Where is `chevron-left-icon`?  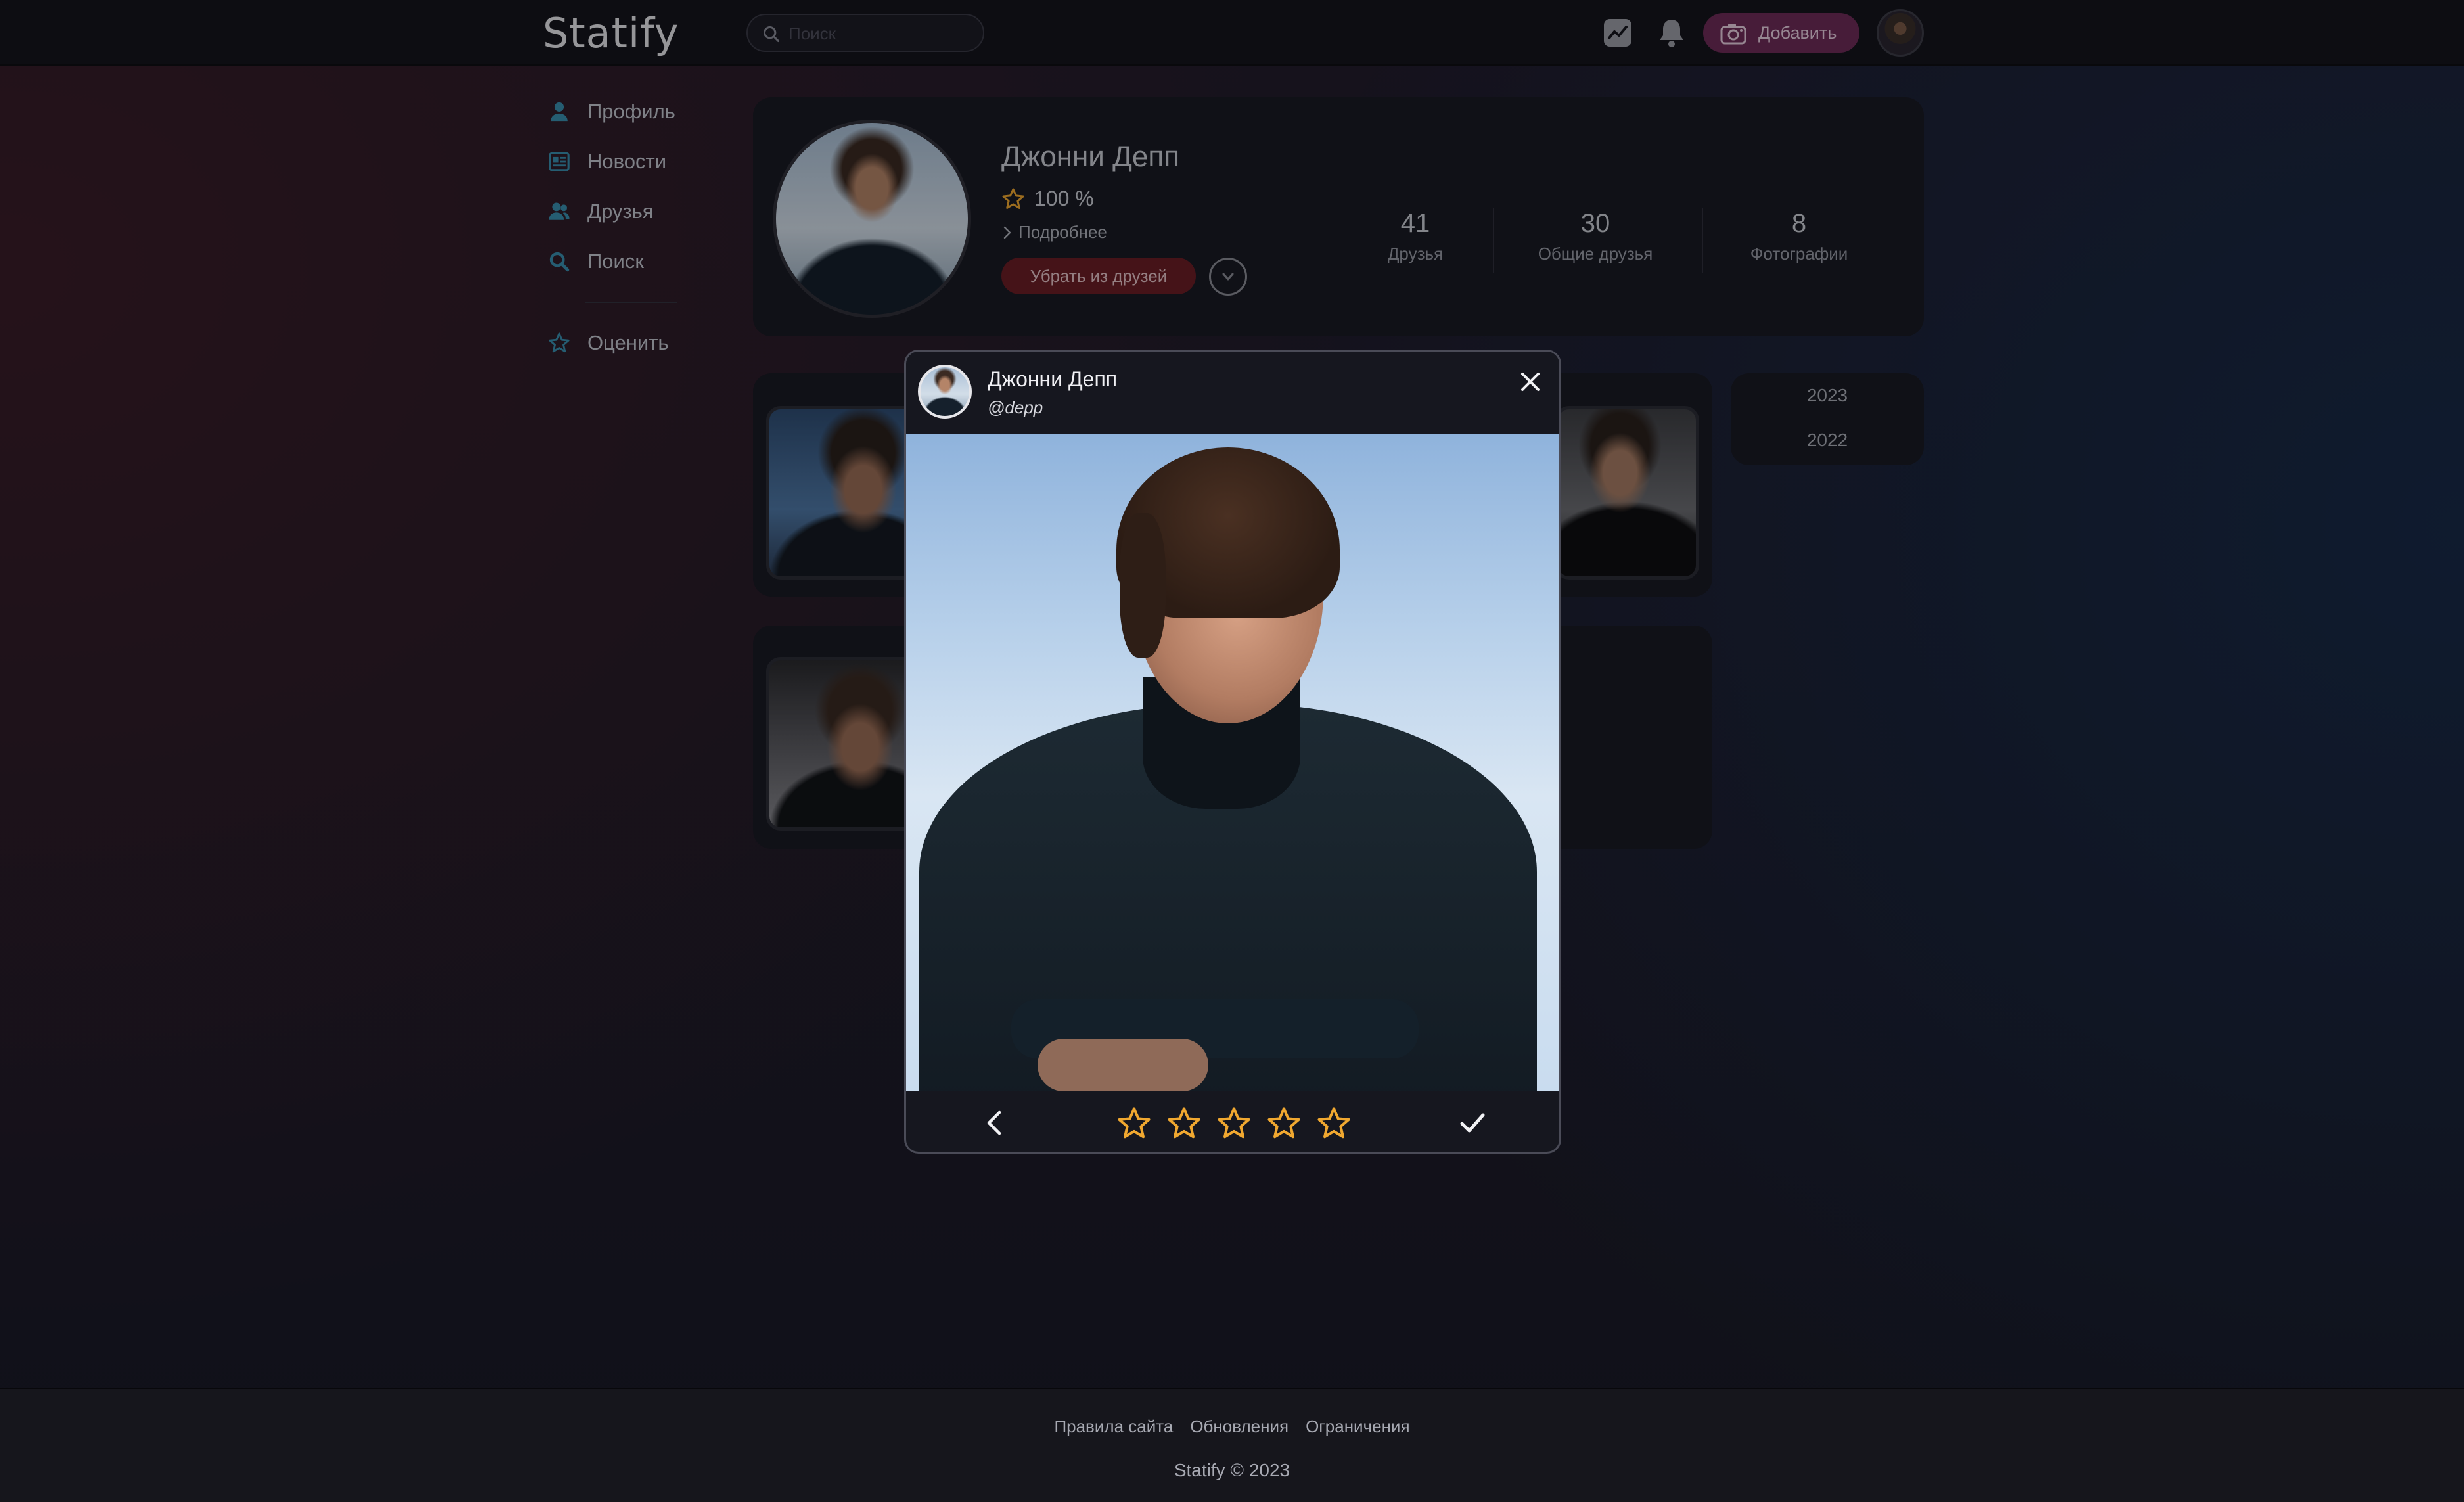
chevron-left-icon is located at coordinates (996, 1123).